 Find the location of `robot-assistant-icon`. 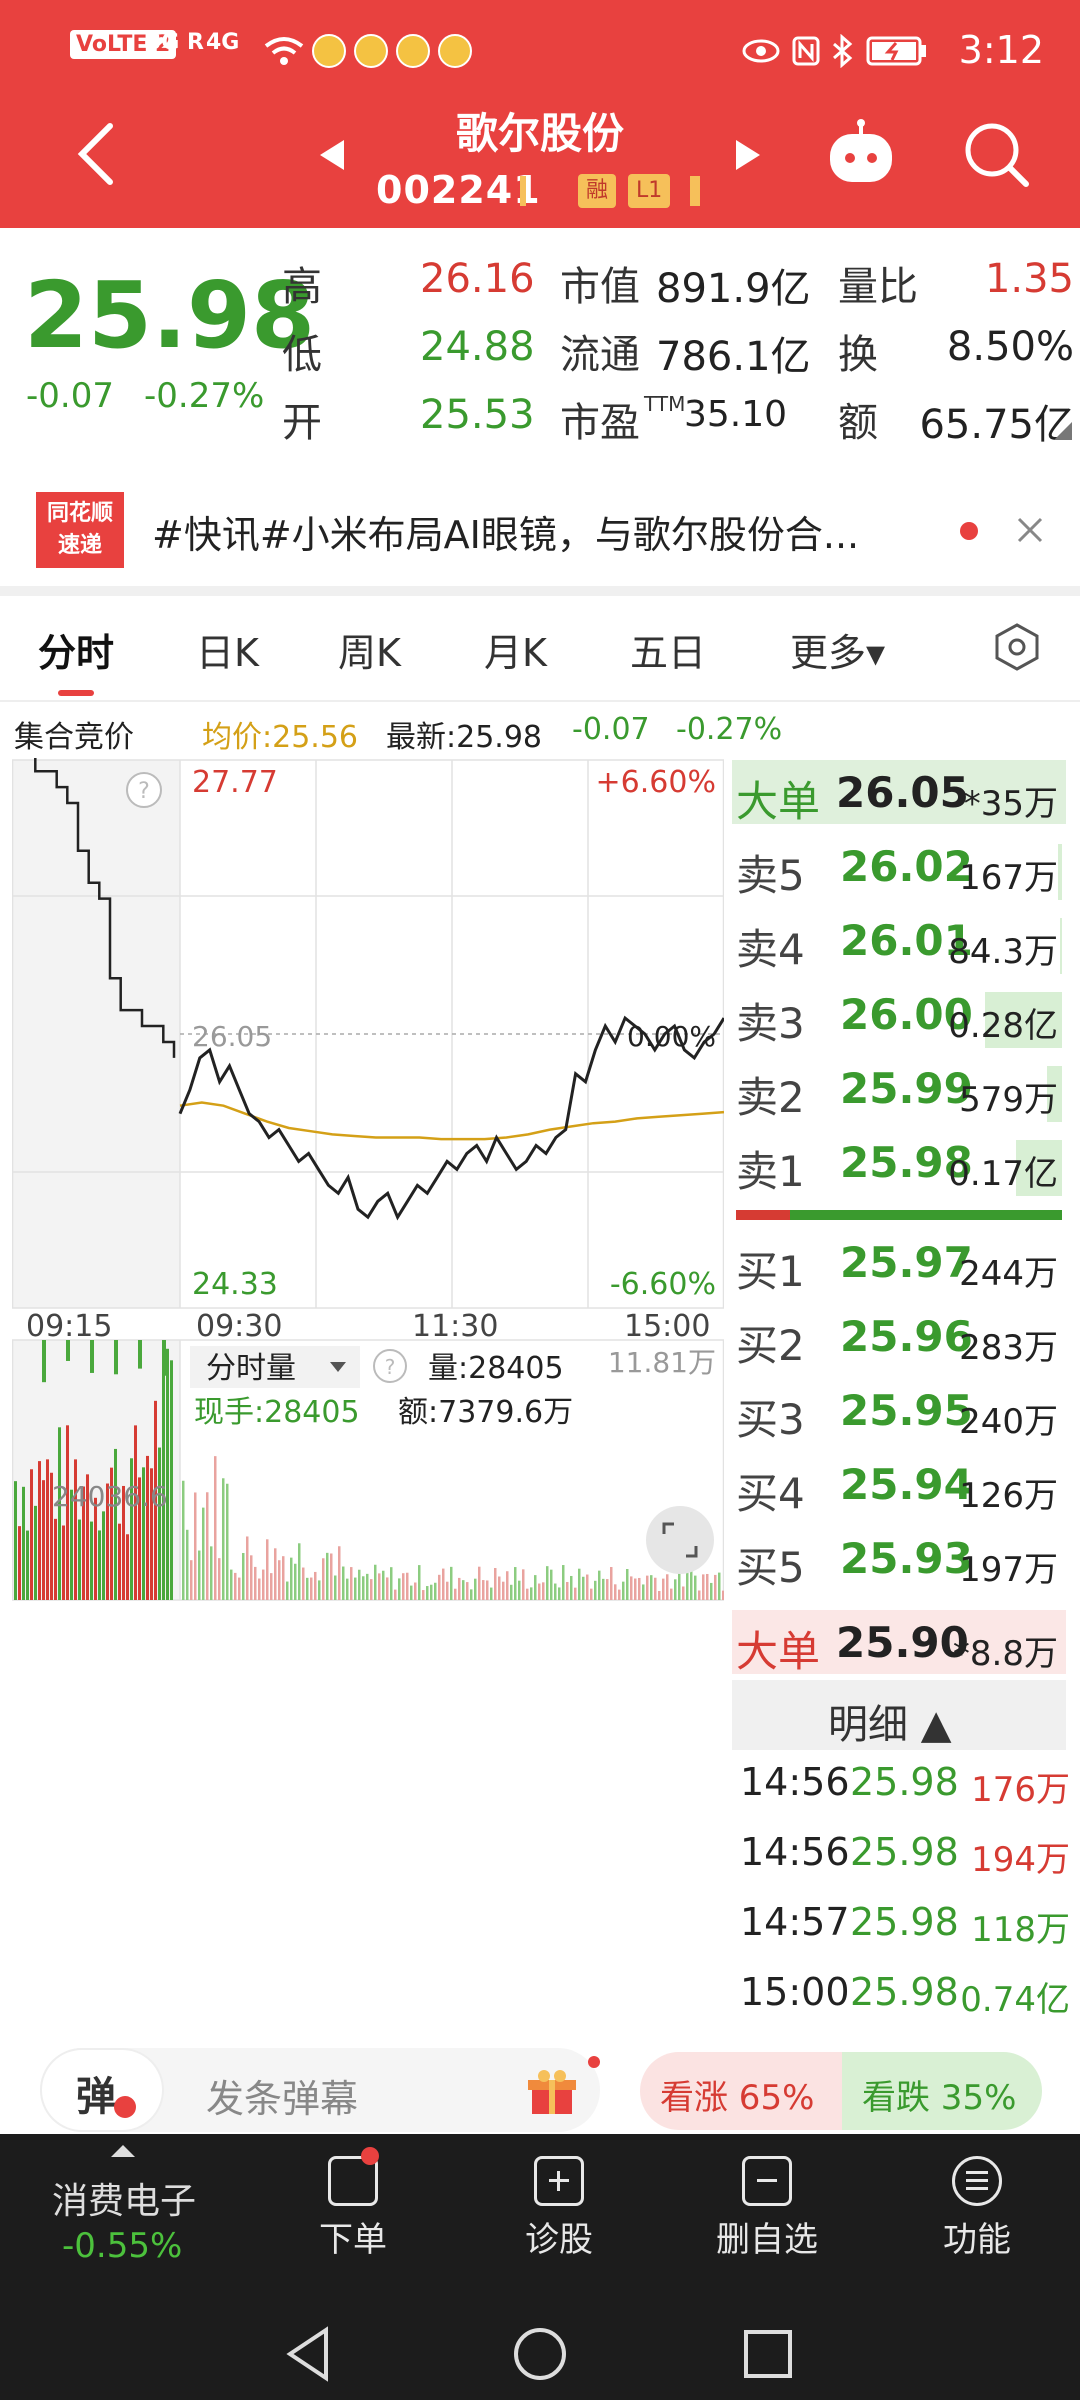

robot-assistant-icon is located at coordinates (861, 153).